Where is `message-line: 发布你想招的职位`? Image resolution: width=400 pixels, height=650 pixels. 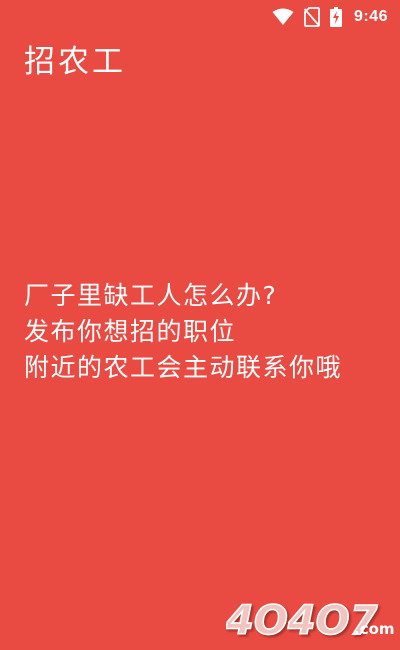 message-line: 发布你想招的职位 is located at coordinates (130, 331).